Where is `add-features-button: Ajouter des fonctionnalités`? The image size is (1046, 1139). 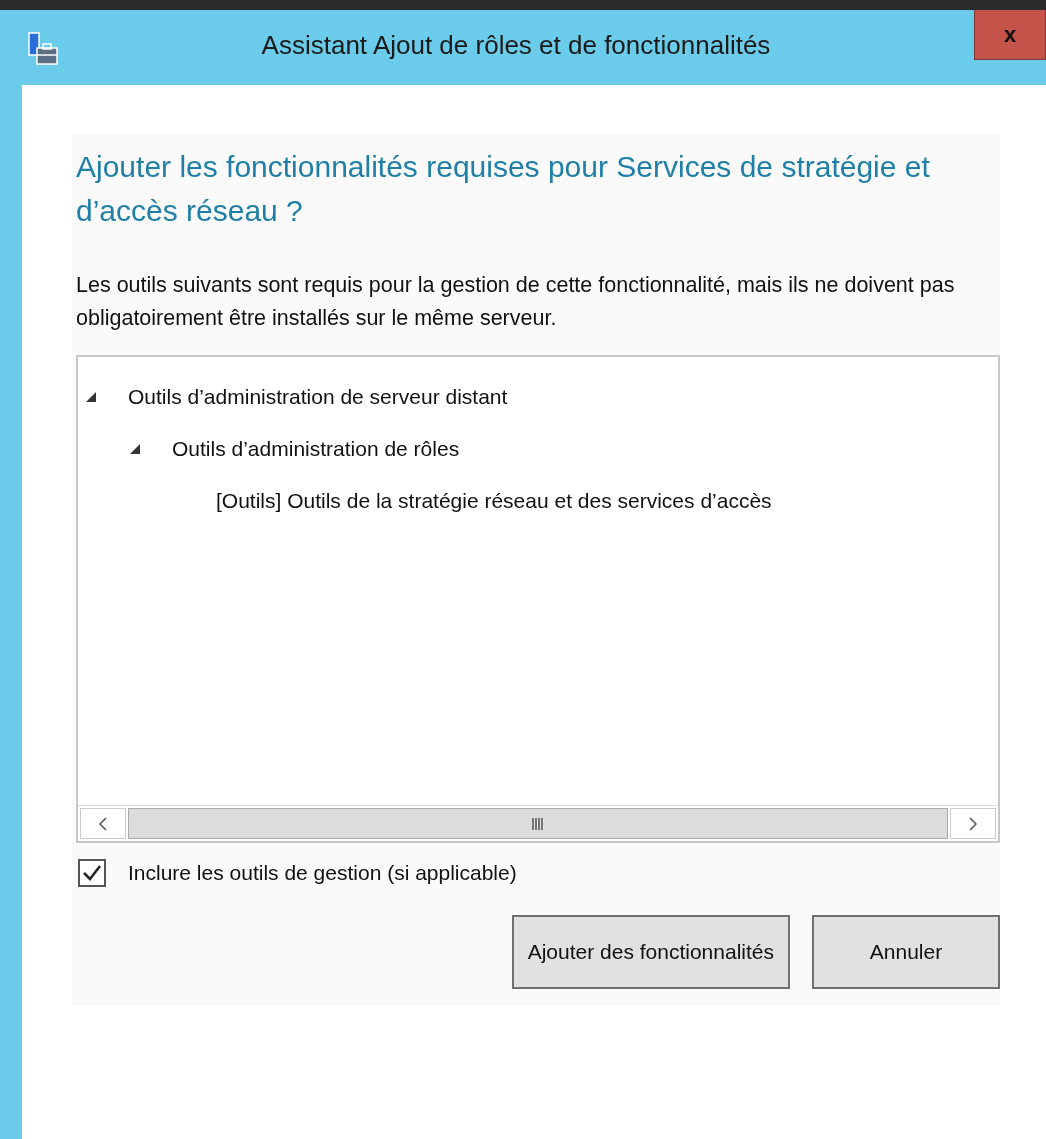
add-features-button: Ajouter des fonctionnalités is located at coordinates (650, 952).